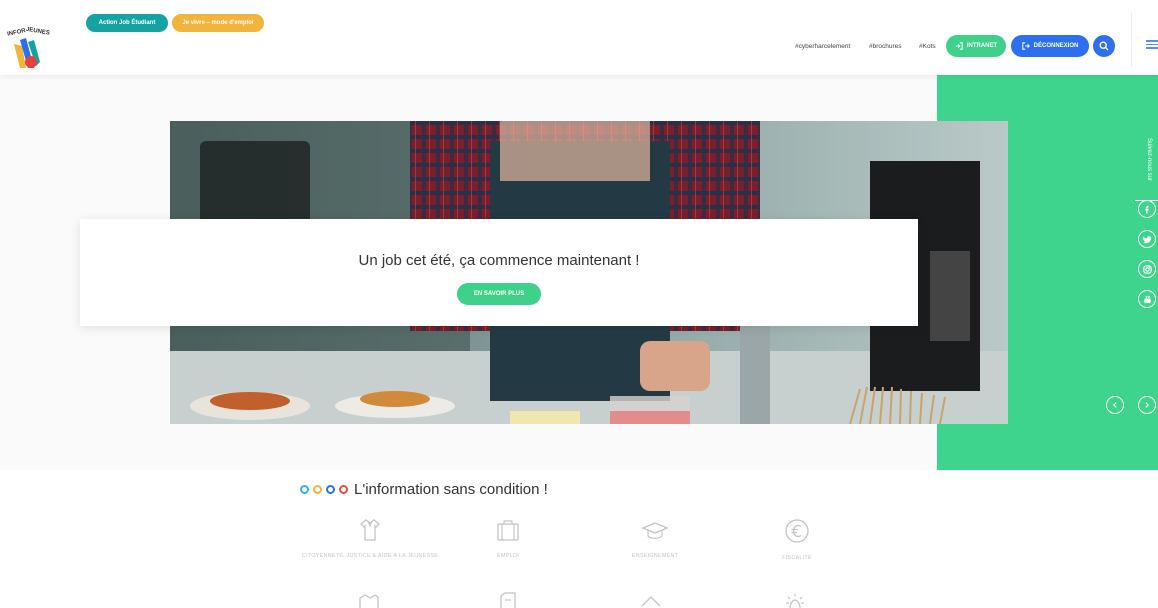 This screenshot has width=1158, height=608. Describe the element at coordinates (369, 601) in the screenshot. I see `map-icon` at that location.